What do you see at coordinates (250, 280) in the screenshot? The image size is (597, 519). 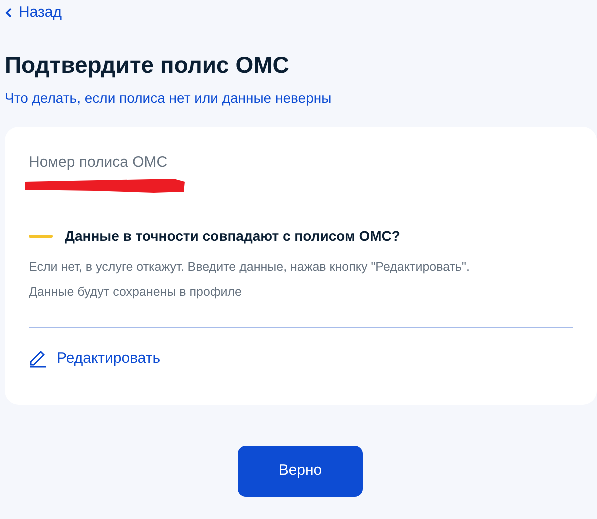 I see `warning-text: Если нет, в услуге откажут. Введите данные, нажав кнопку "Редактировать". Данные будут сохранены в профиле` at bounding box center [250, 280].